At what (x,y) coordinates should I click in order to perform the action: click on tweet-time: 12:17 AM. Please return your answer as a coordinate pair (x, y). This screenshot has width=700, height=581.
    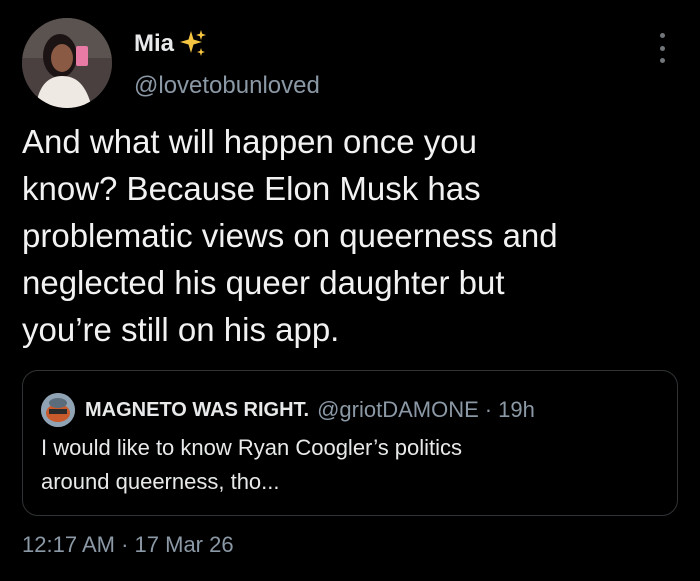
    Looking at the image, I should click on (68, 544).